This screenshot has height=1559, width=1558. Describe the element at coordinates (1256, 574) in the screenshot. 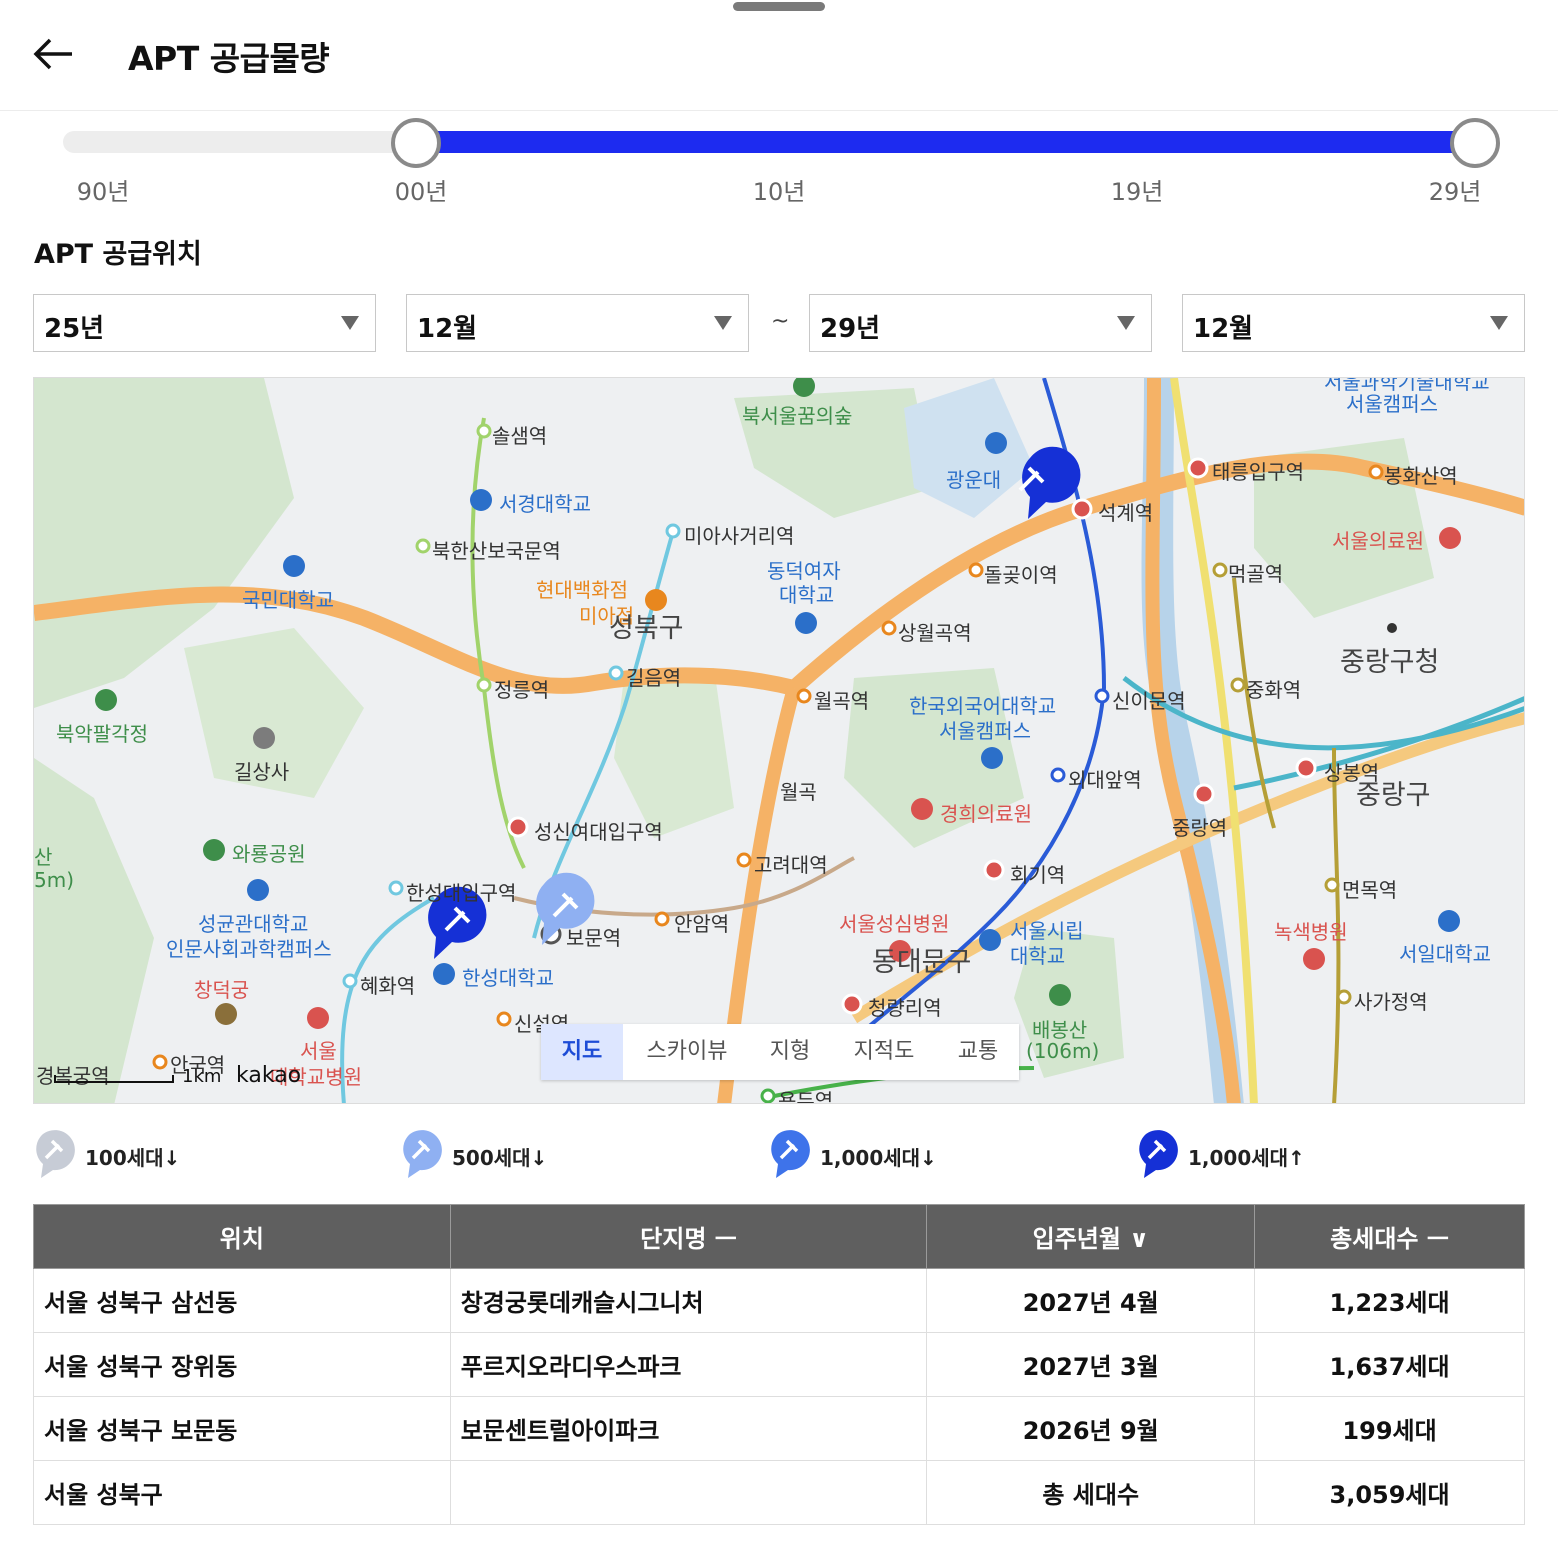

I see `map-label: 먹골역` at that location.